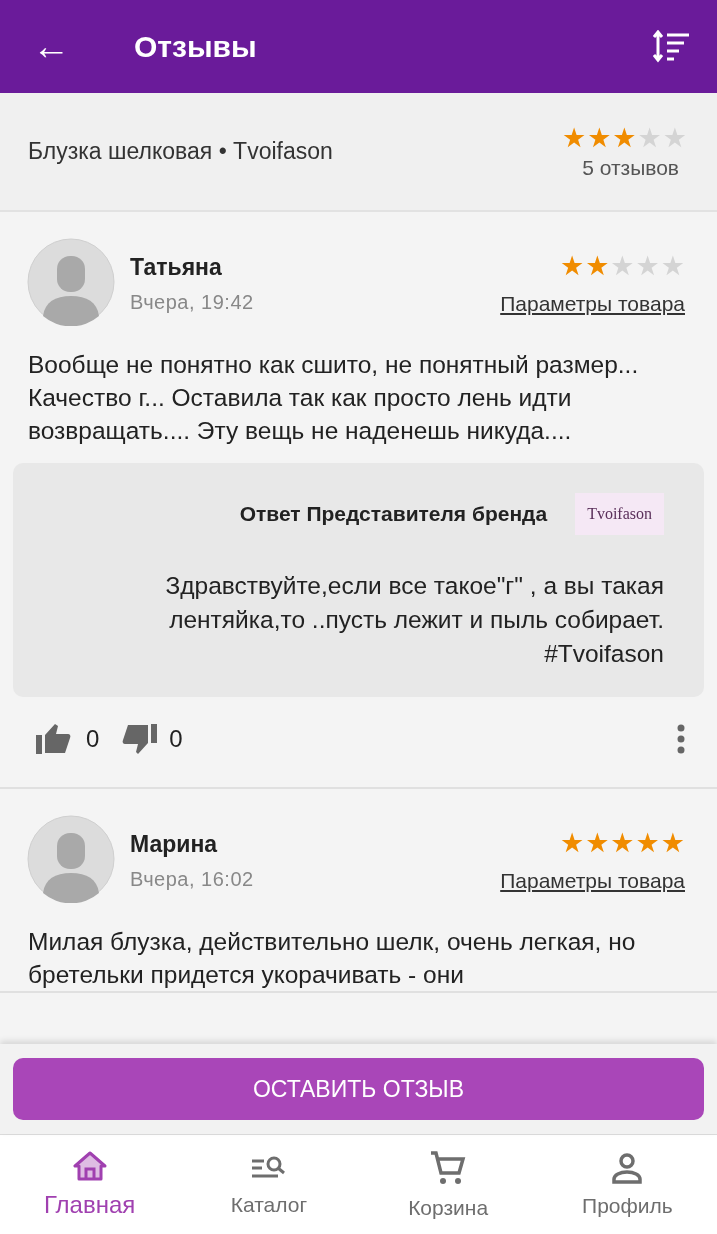 The width and height of the screenshot is (717, 1234). What do you see at coordinates (176, 739) in the screenshot?
I see `dislike-count: 0` at bounding box center [176, 739].